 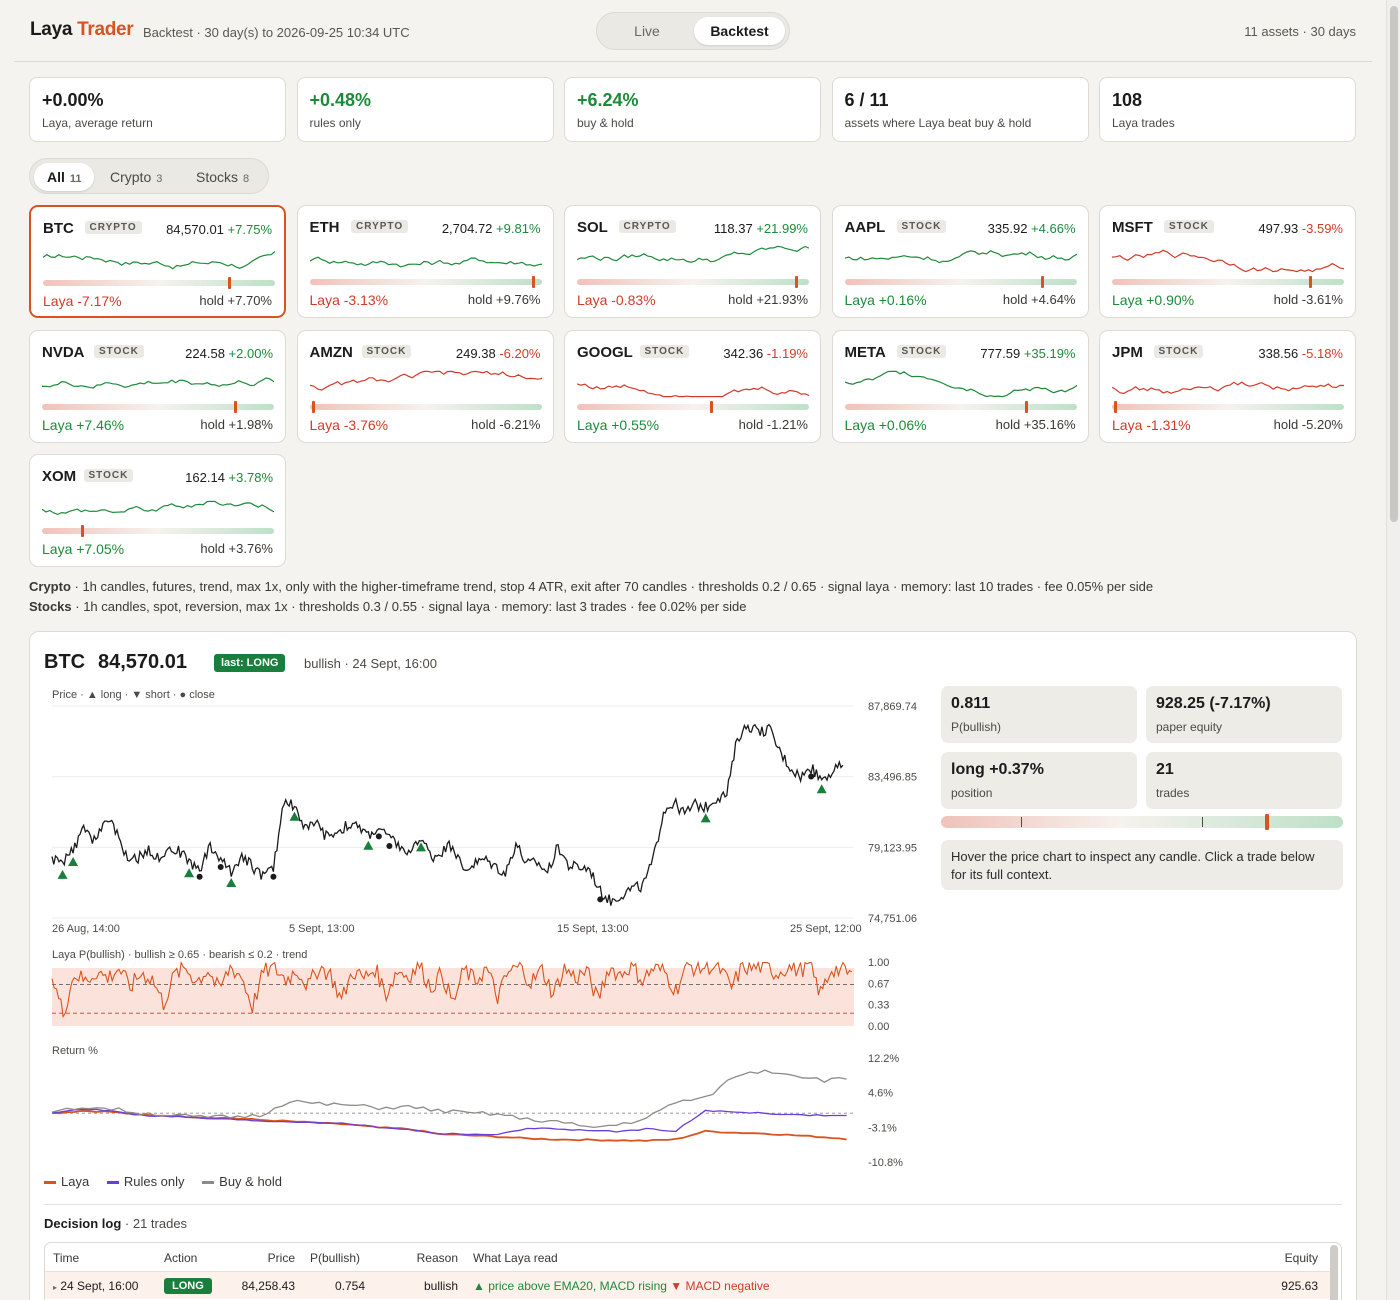 I want to click on asset-change: +21.99%, so click(x=782, y=228).